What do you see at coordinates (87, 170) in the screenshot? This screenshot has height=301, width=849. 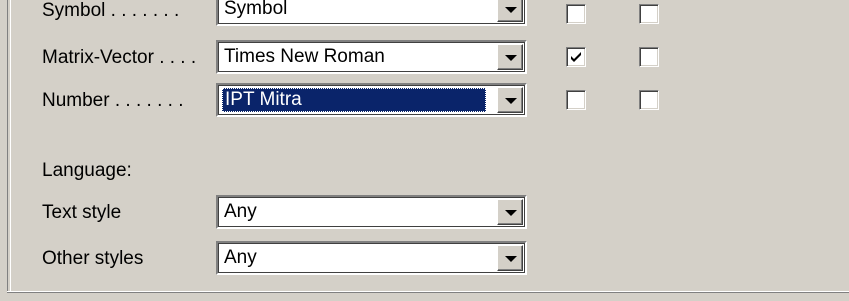 I see `language-heading: Language:` at bounding box center [87, 170].